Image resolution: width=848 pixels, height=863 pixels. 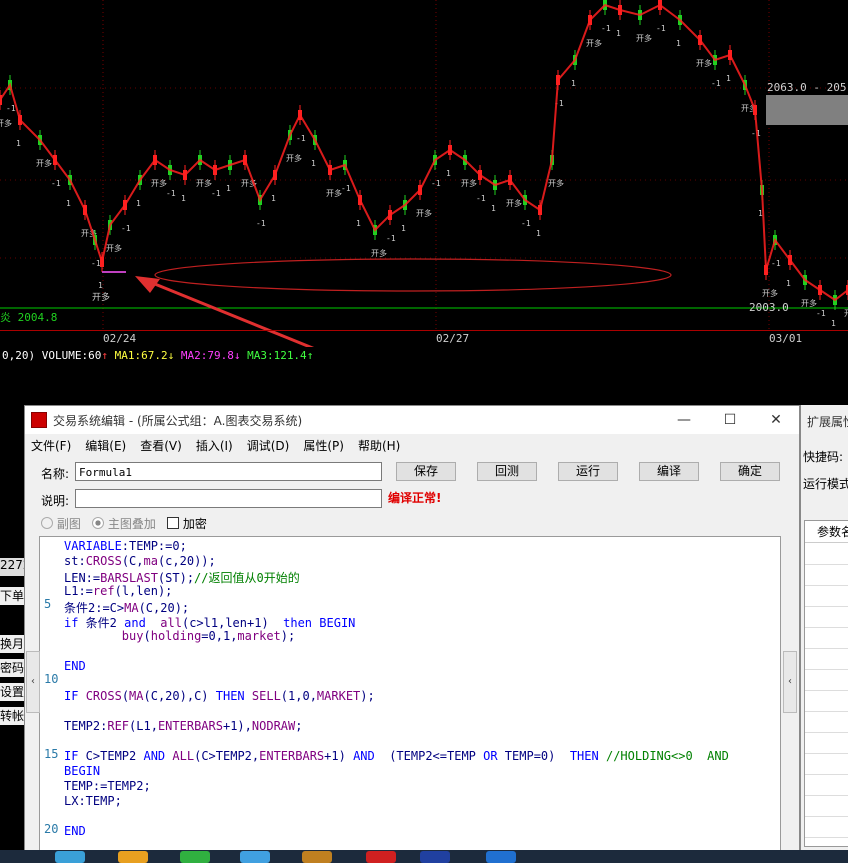 I want to click on extended-properties-panel: 扩展属性 快捷码: 运行模式 参数名, so click(x=824, y=627).